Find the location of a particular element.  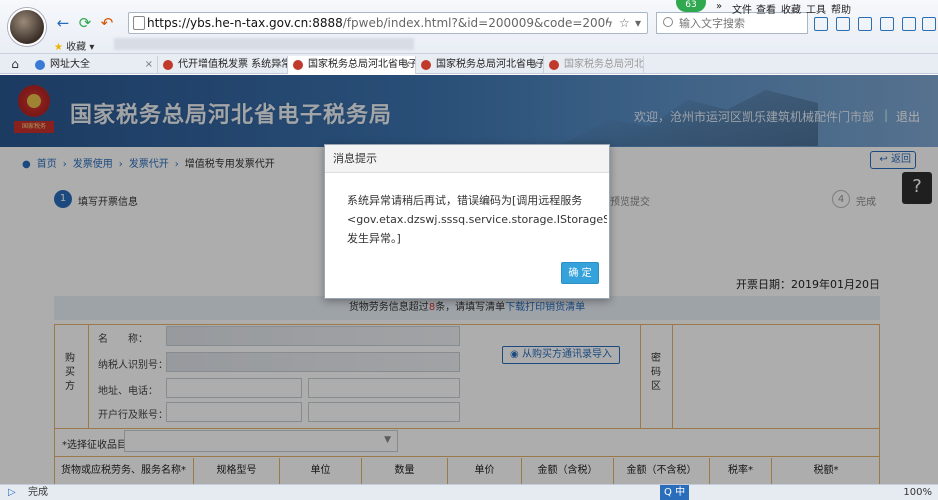

tab-fapiao: 代开增值税发票 系统异常 × is located at coordinates (223, 65).